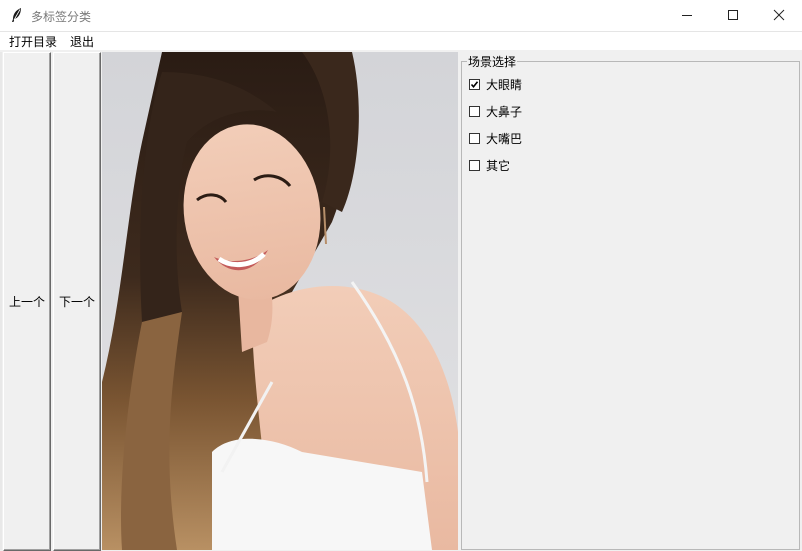 Image resolution: width=802 pixels, height=551 pixels. I want to click on close-button, so click(779, 15).